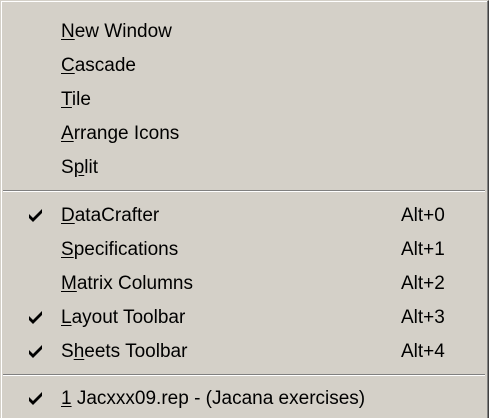 The image size is (489, 418). I want to click on menu-item-label: Split, so click(79, 167).